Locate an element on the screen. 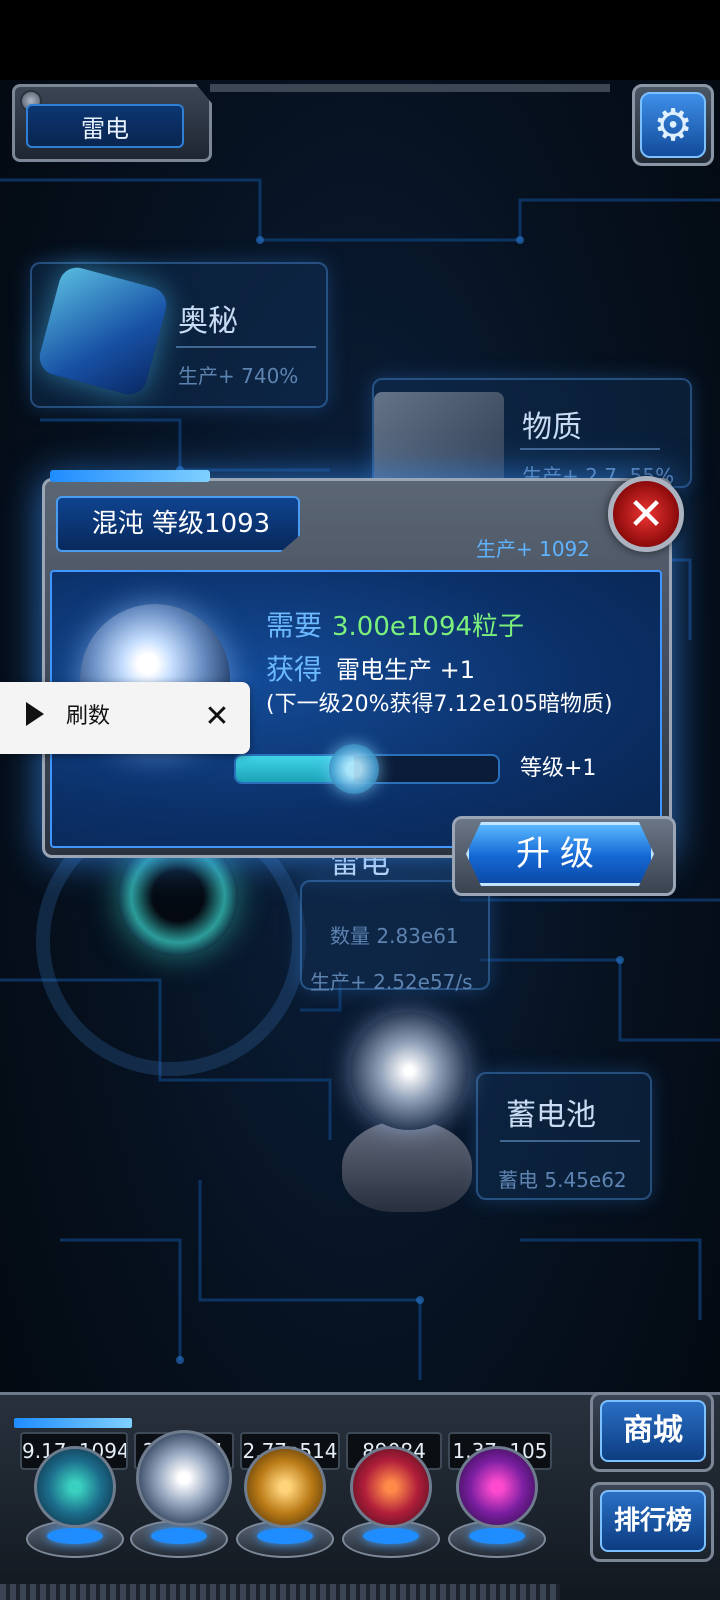 The height and width of the screenshot is (1600, 720). slider-thumb is located at coordinates (353, 769).